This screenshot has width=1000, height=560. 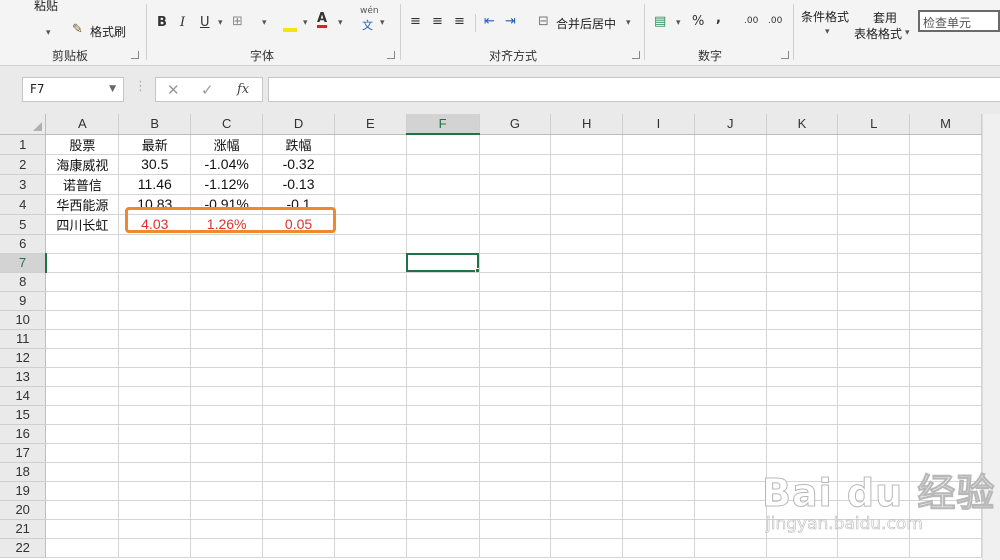 I want to click on cell-m8, so click(x=945, y=282).